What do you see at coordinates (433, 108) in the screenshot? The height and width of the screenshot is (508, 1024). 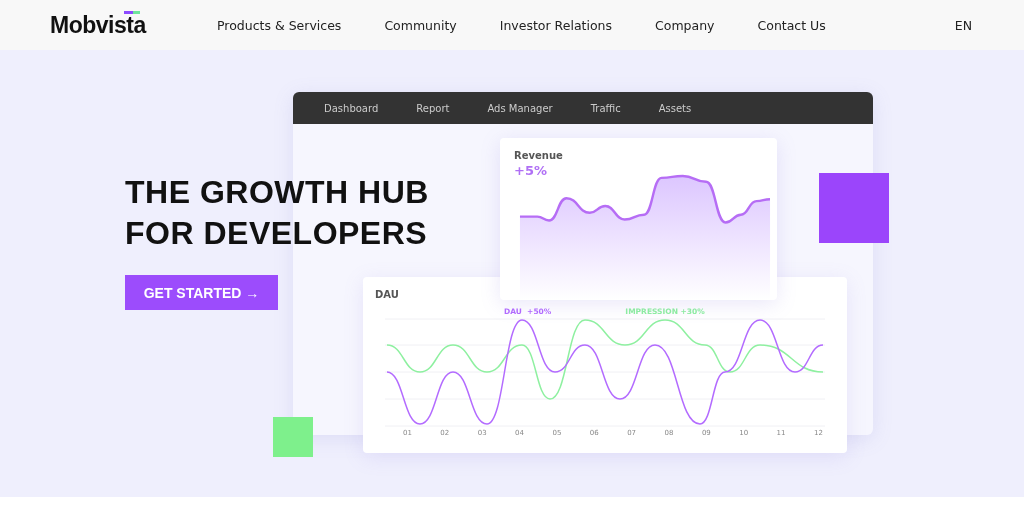 I see `dashboard-tab: Report` at bounding box center [433, 108].